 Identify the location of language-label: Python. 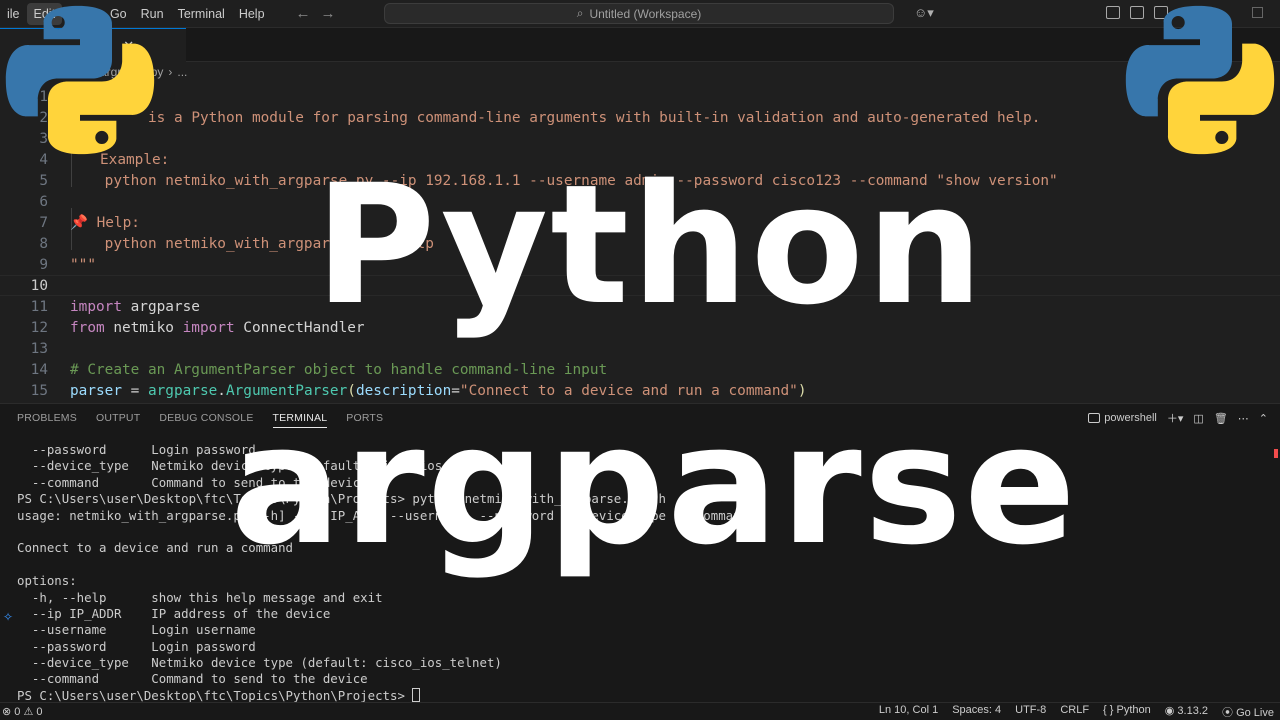
(1133, 709).